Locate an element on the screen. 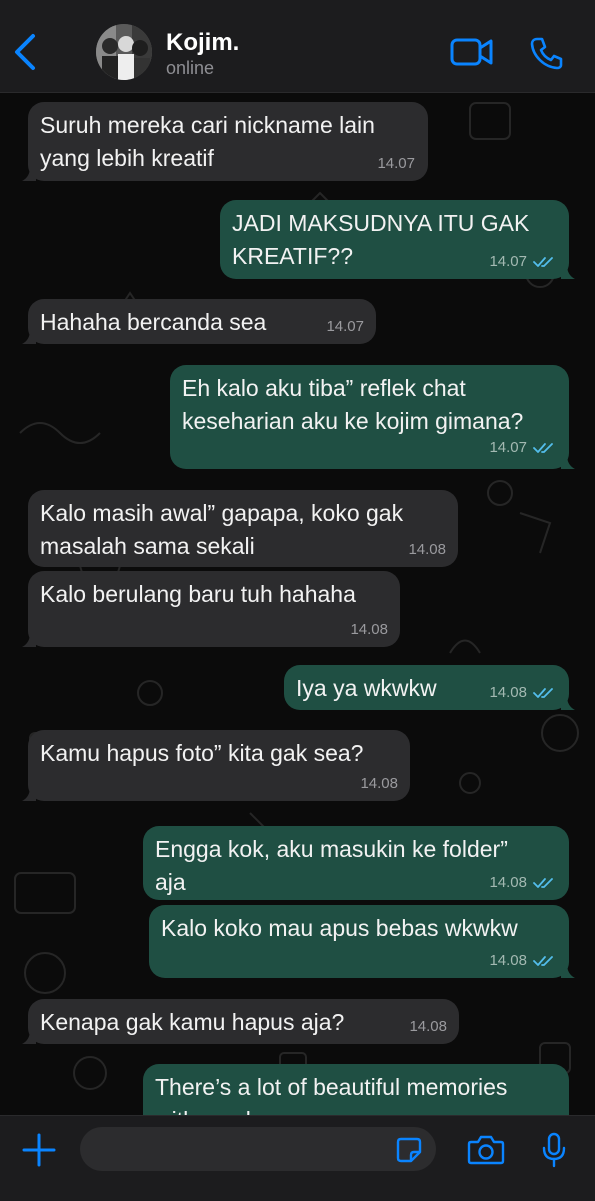 The height and width of the screenshot is (1201, 595). message-incoming: Kalo berulang baru tuh hahaha 14.08 is located at coordinates (211, 609).